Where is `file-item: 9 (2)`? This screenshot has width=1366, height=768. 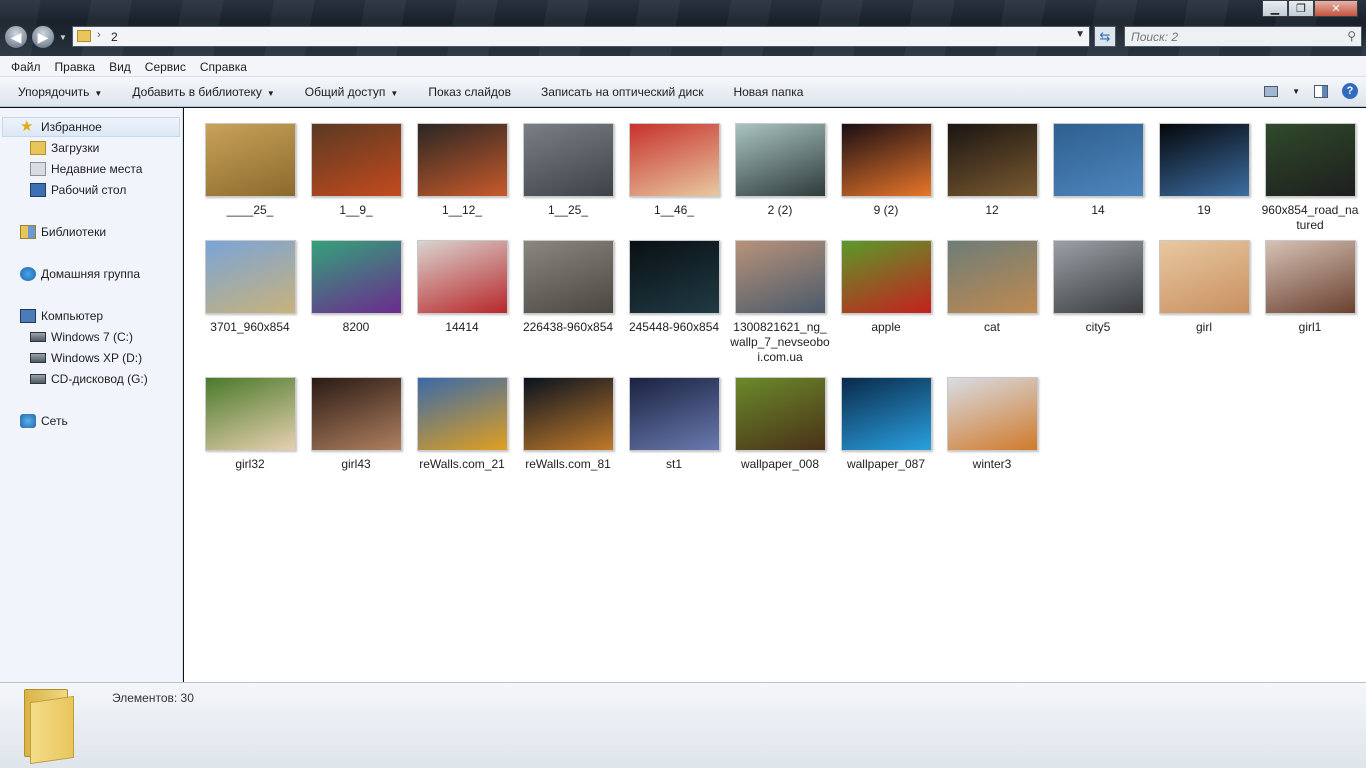
file-item: 9 (2) is located at coordinates (886, 170).